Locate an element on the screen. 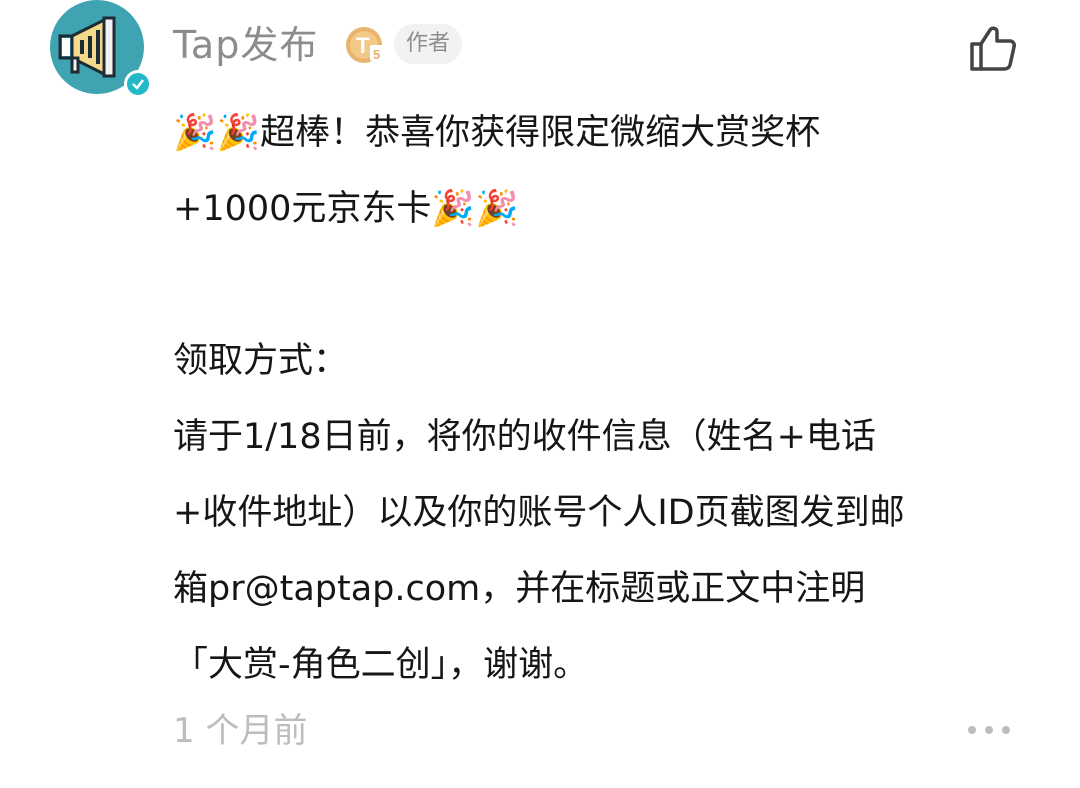 The width and height of the screenshot is (1080, 788). verified-check-icon is located at coordinates (138, 84).